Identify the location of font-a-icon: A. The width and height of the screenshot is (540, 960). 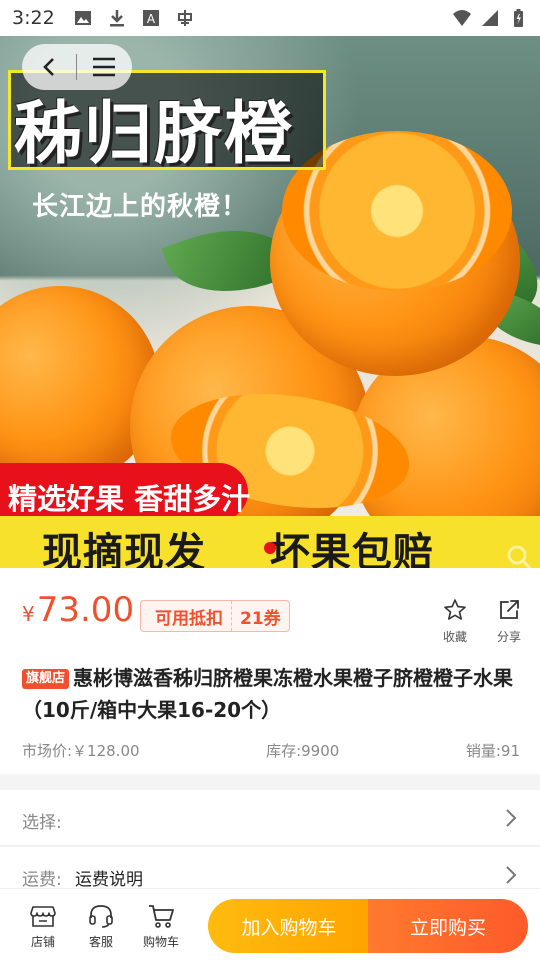
(150, 18).